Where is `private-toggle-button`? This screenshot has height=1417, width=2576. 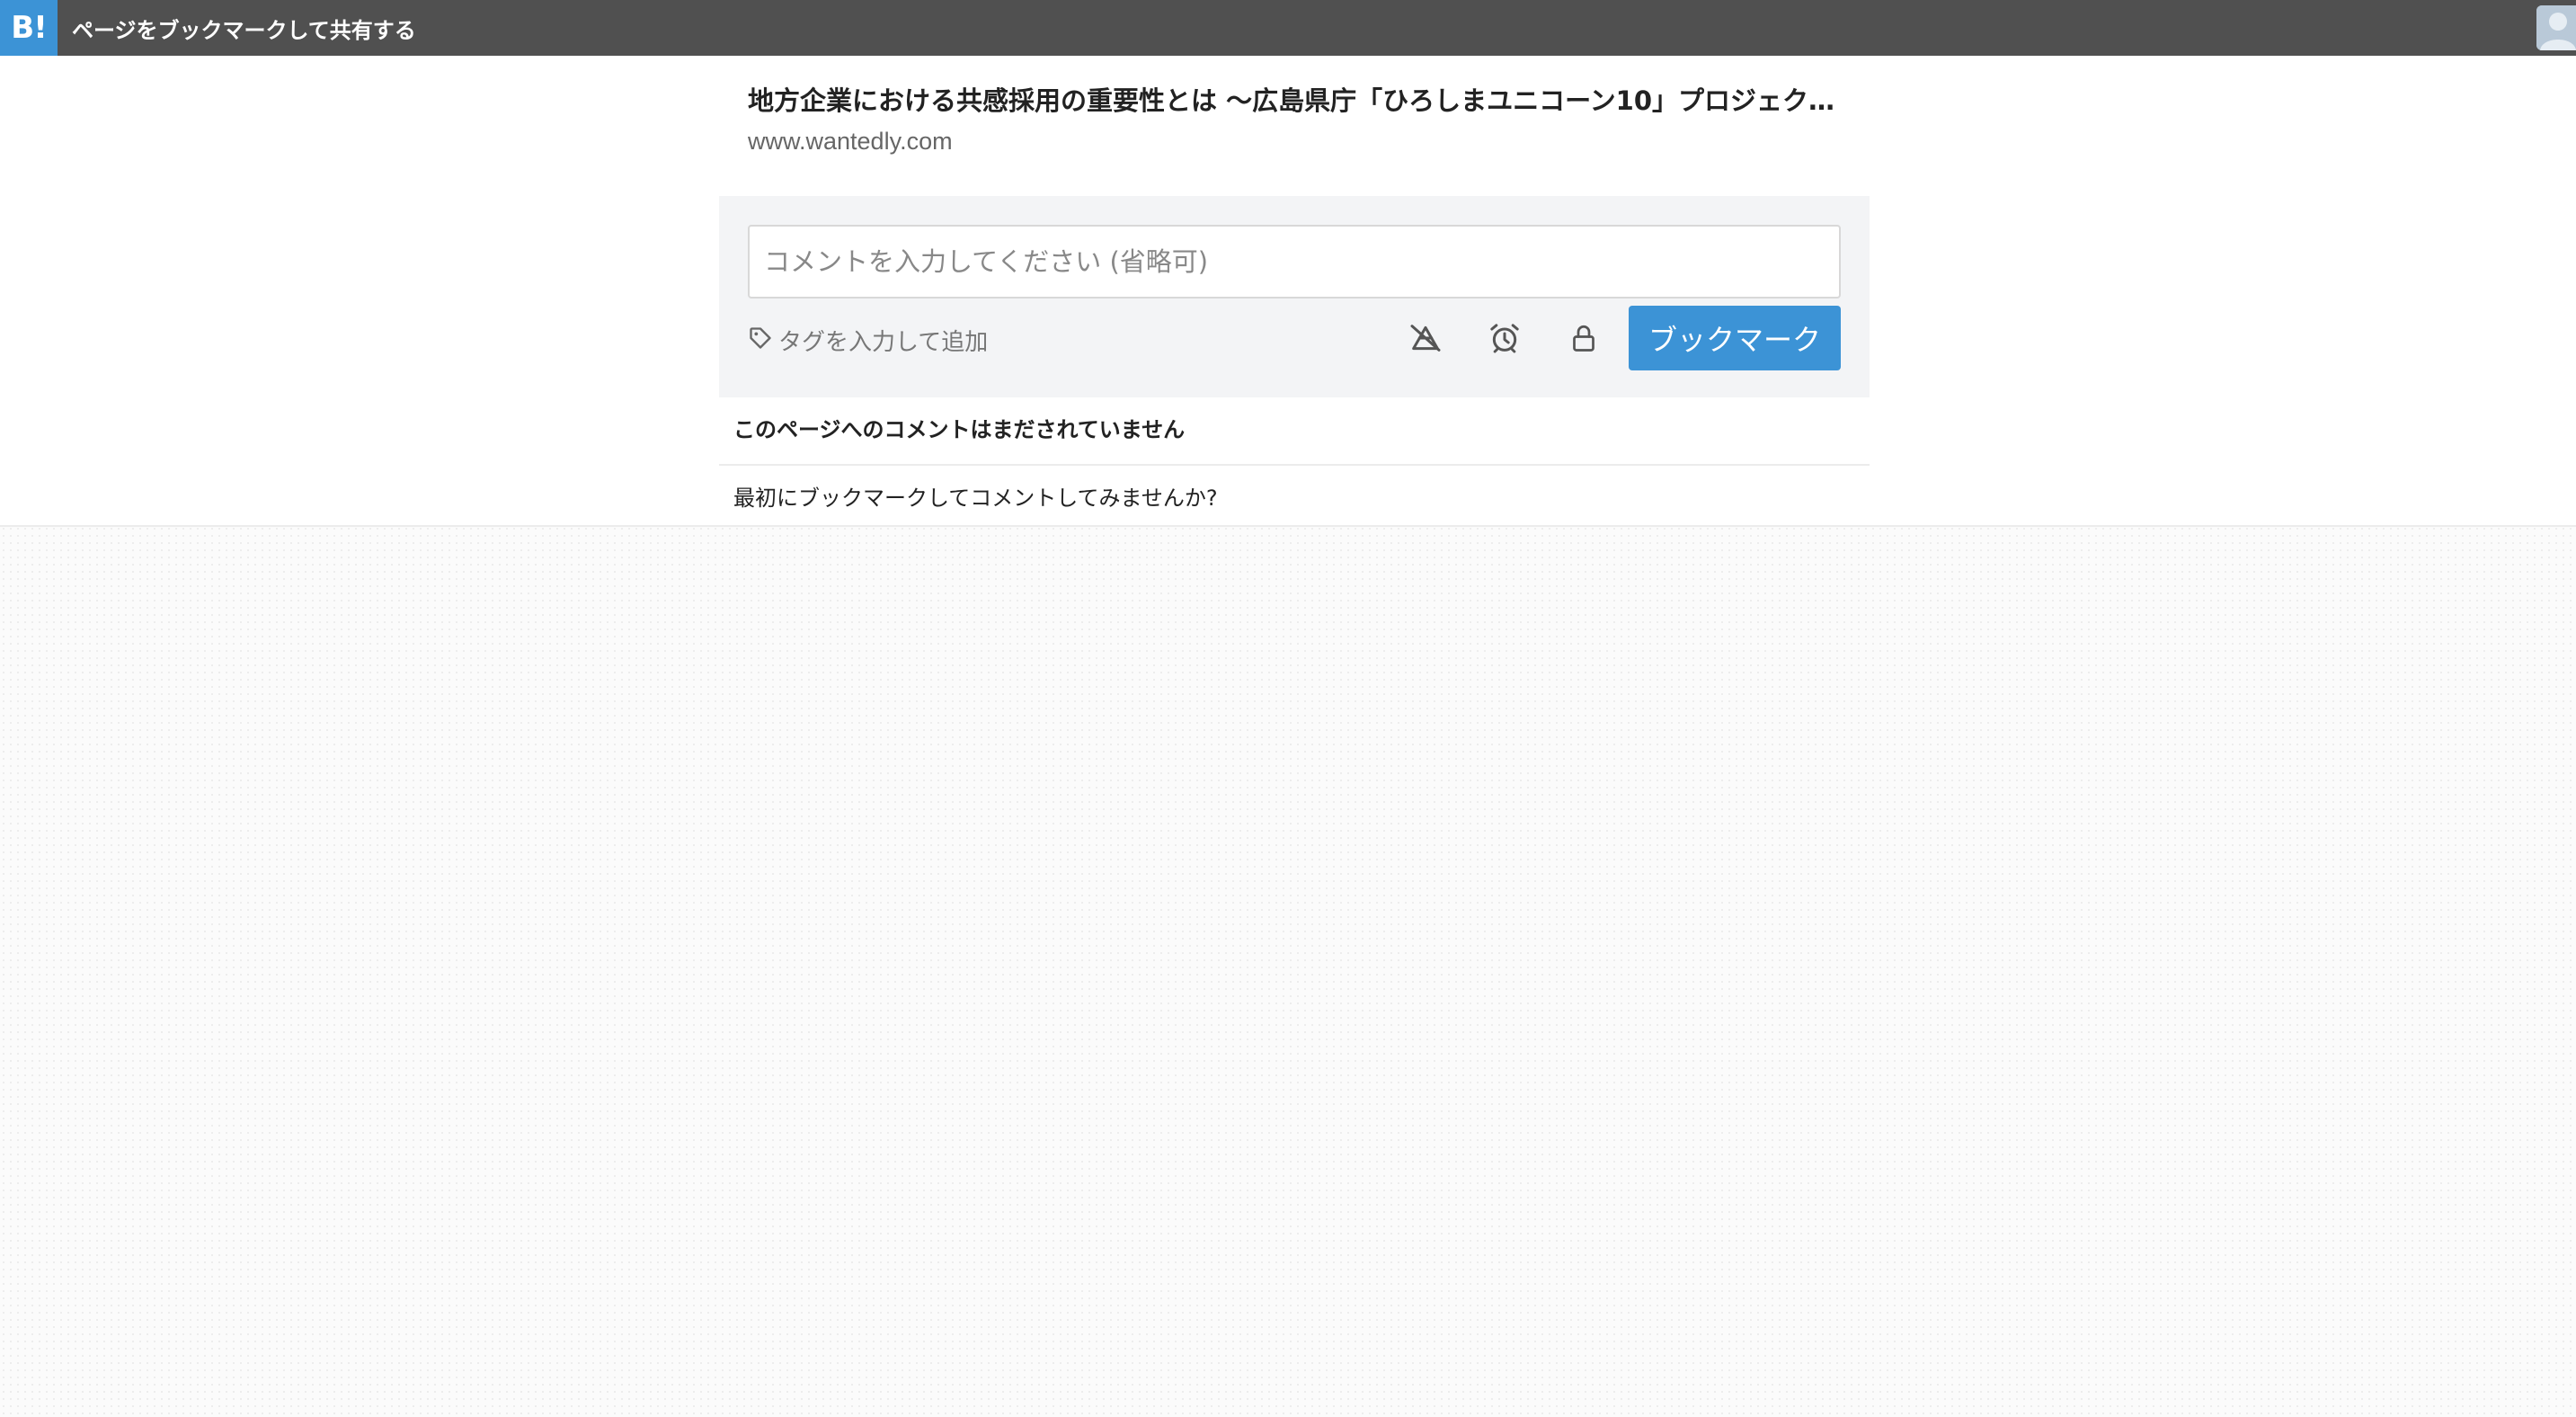
private-toggle-button is located at coordinates (1584, 340).